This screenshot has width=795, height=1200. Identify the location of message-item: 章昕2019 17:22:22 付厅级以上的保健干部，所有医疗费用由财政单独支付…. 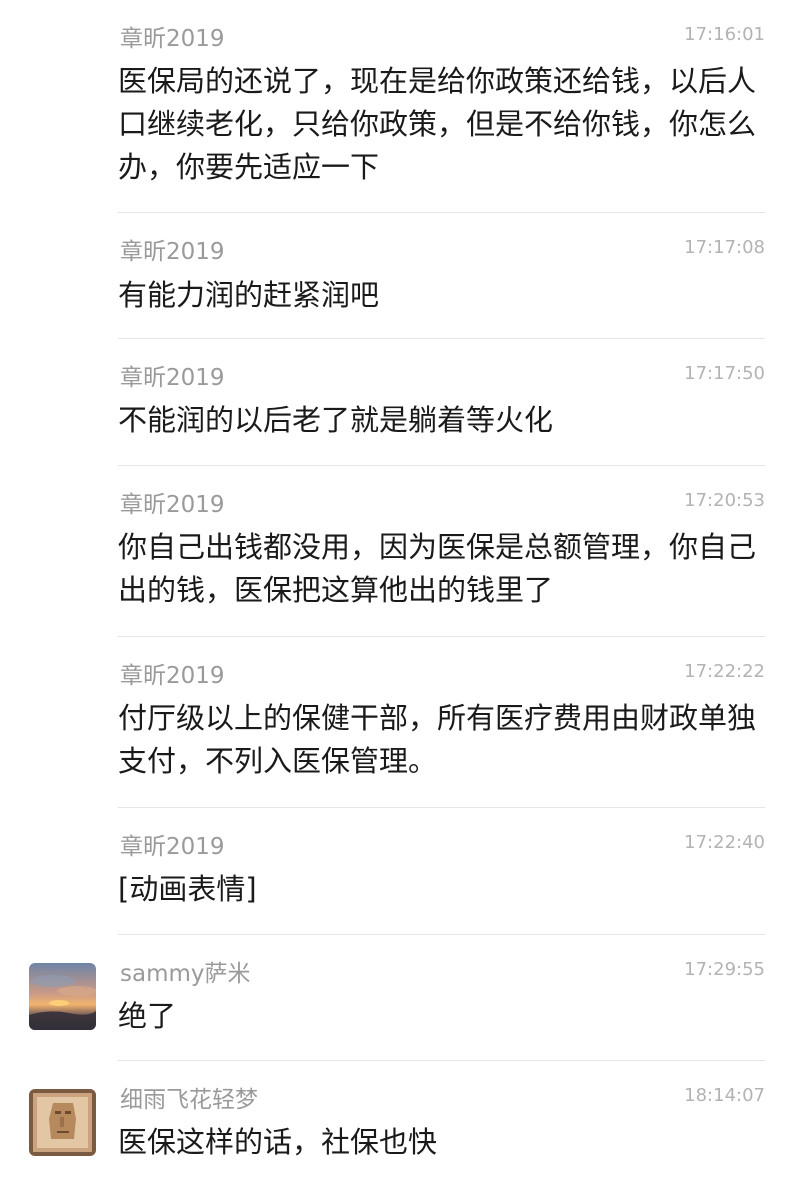
(397, 722).